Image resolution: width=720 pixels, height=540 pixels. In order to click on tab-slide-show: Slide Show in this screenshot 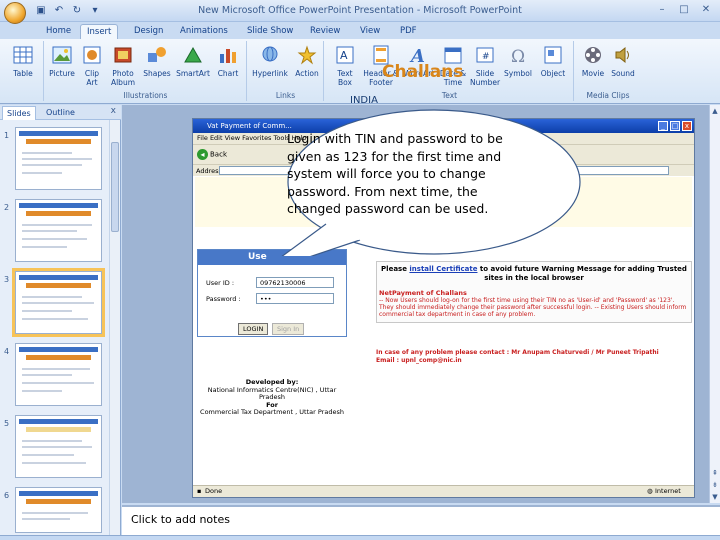, I will do `click(270, 31)`.